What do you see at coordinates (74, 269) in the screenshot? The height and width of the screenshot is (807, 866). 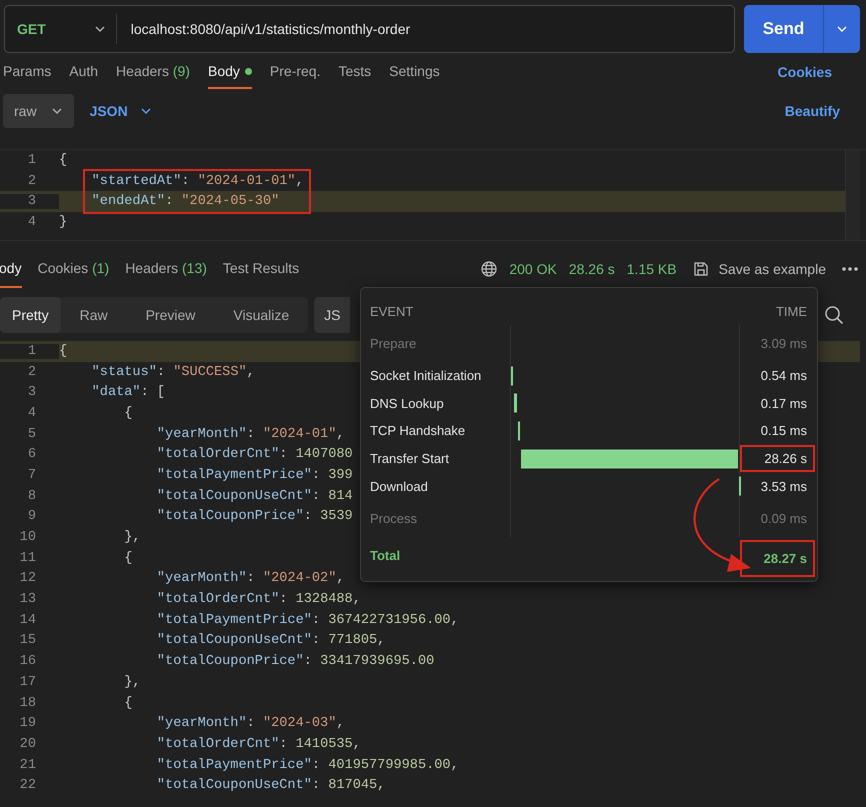 I see `response-tab: Cookies (1)` at bounding box center [74, 269].